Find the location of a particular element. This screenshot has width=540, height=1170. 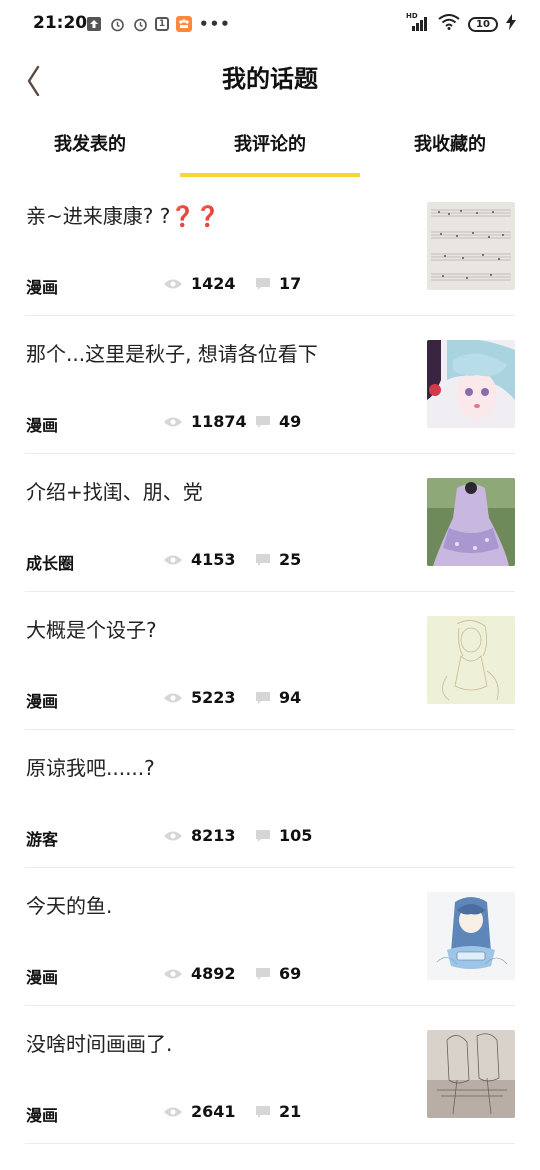

comment-count: 105 is located at coordinates (283, 835).